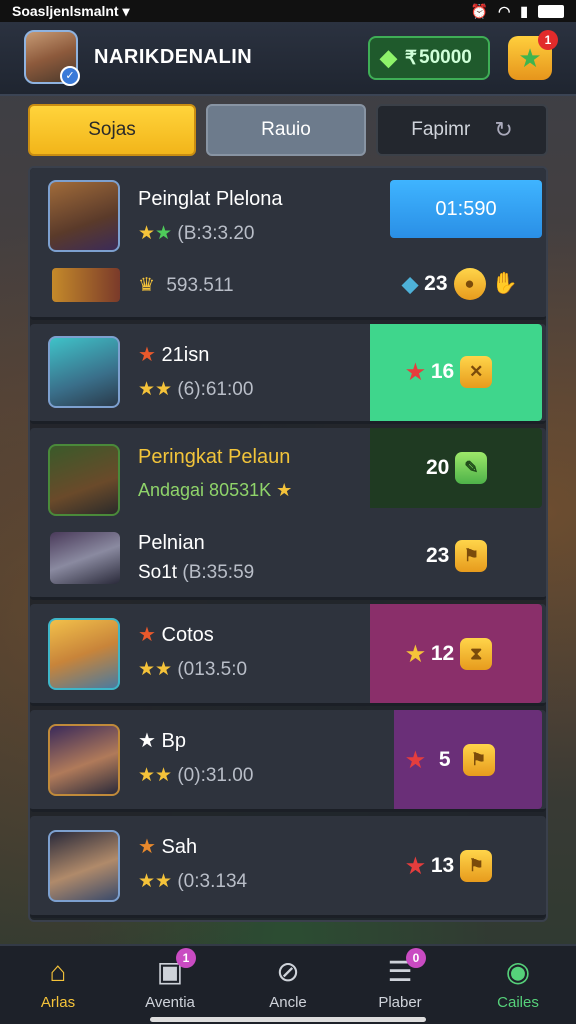 This screenshot has width=576, height=1024. I want to click on trophy-icon: ✕, so click(476, 372).